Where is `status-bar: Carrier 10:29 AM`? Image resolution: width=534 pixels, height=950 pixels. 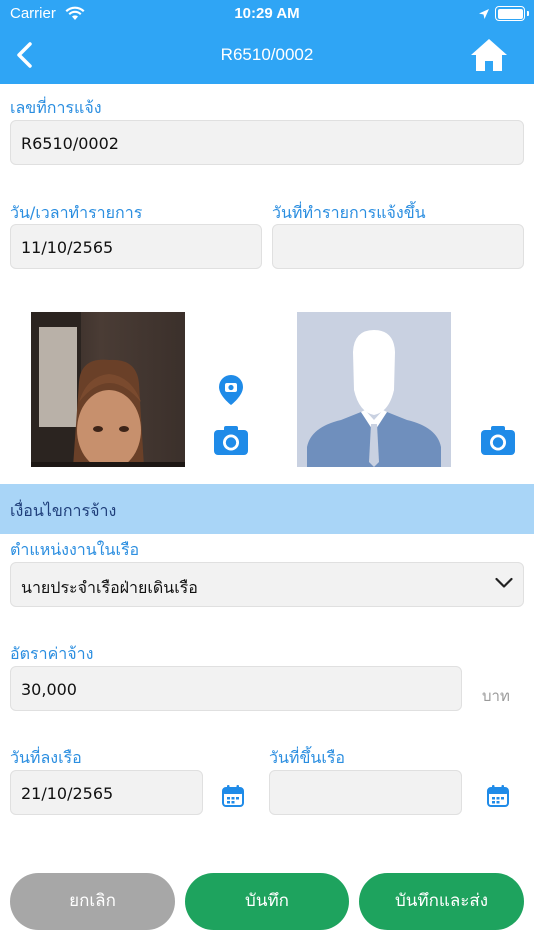 status-bar: Carrier 10:29 AM is located at coordinates (267, 14).